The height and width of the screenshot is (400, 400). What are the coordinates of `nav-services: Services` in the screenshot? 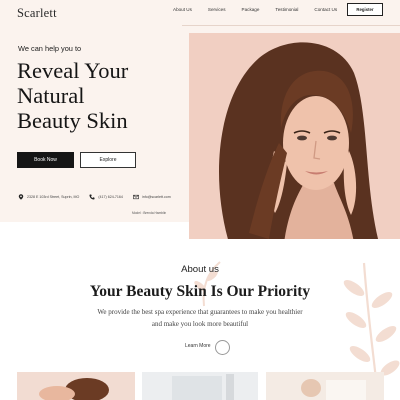 It's located at (217, 9).